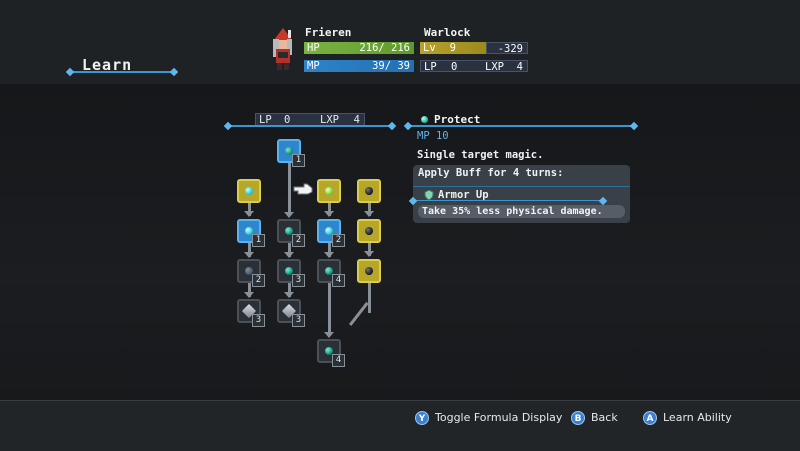 The width and height of the screenshot is (800, 451). Describe the element at coordinates (391, 66) in the screenshot. I see `mp-value: 39/ 39` at that location.